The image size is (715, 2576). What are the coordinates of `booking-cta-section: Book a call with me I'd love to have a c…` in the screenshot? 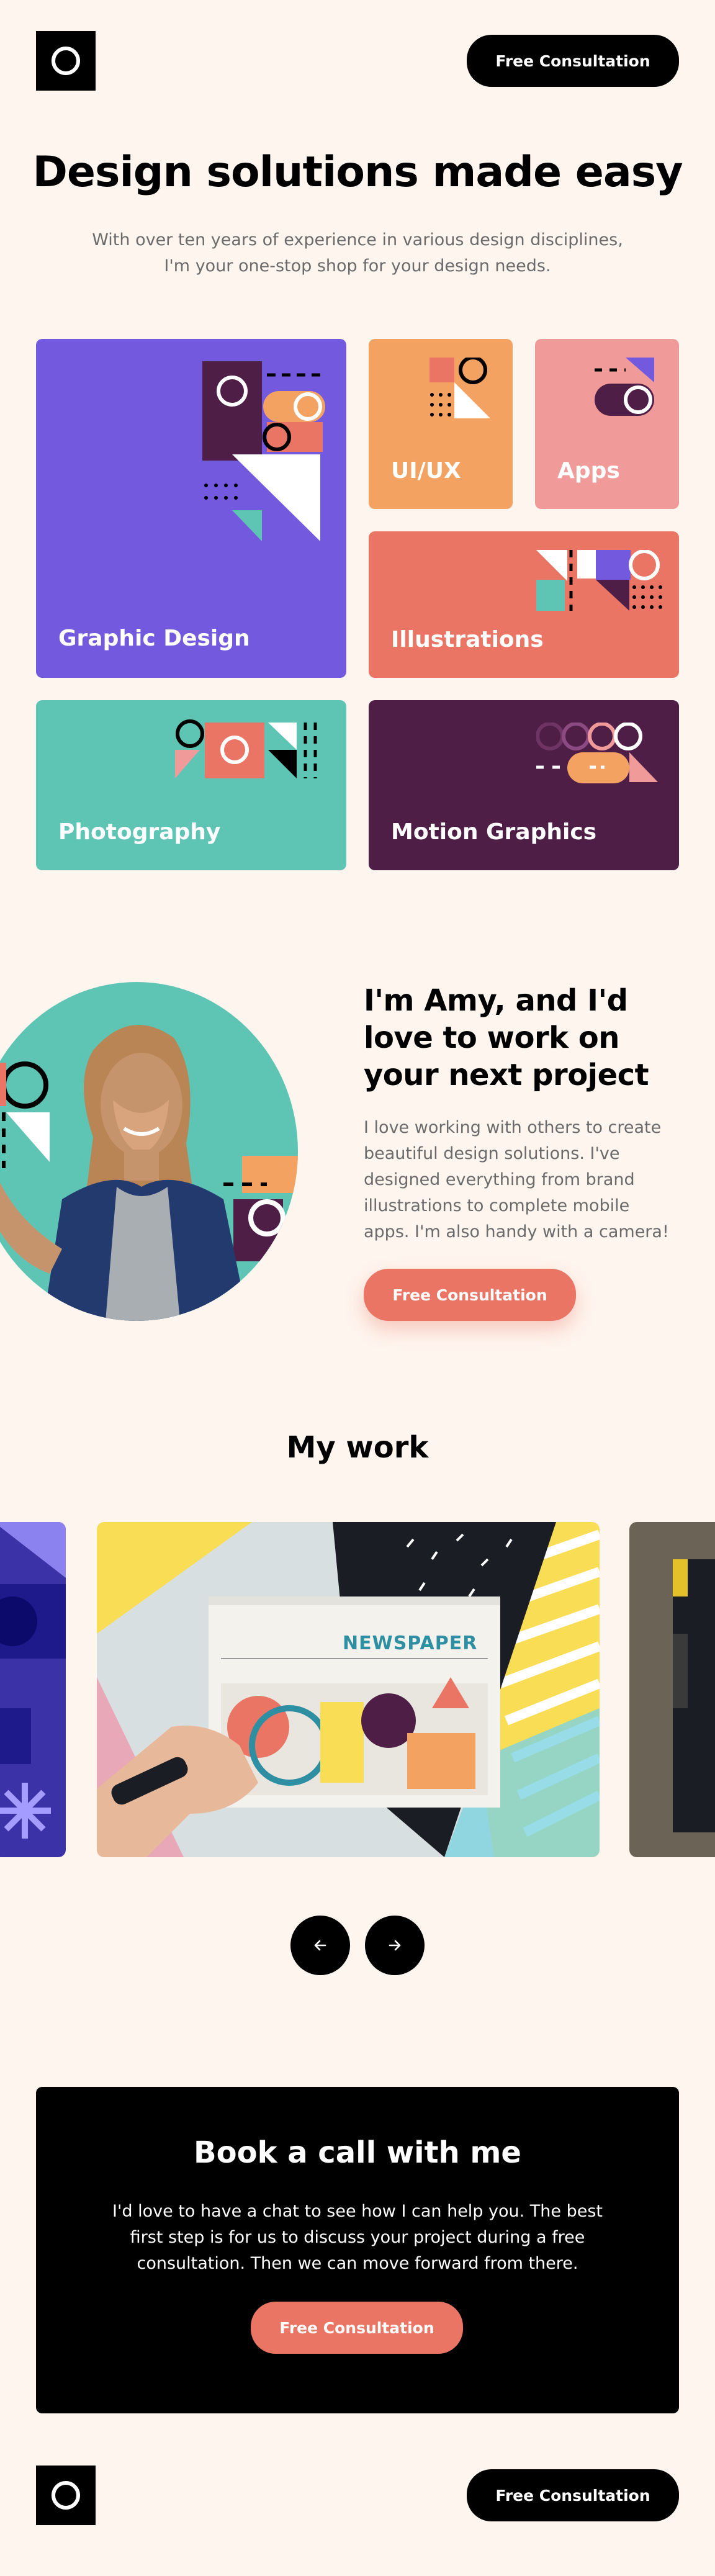 It's located at (357, 2250).